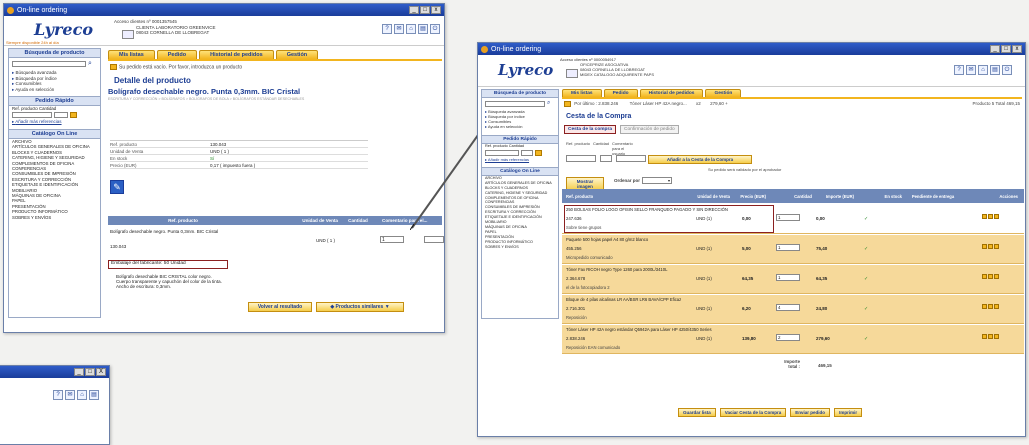  What do you see at coordinates (848, 412) in the screenshot?
I see `print-button: Imprimir` at bounding box center [848, 412].